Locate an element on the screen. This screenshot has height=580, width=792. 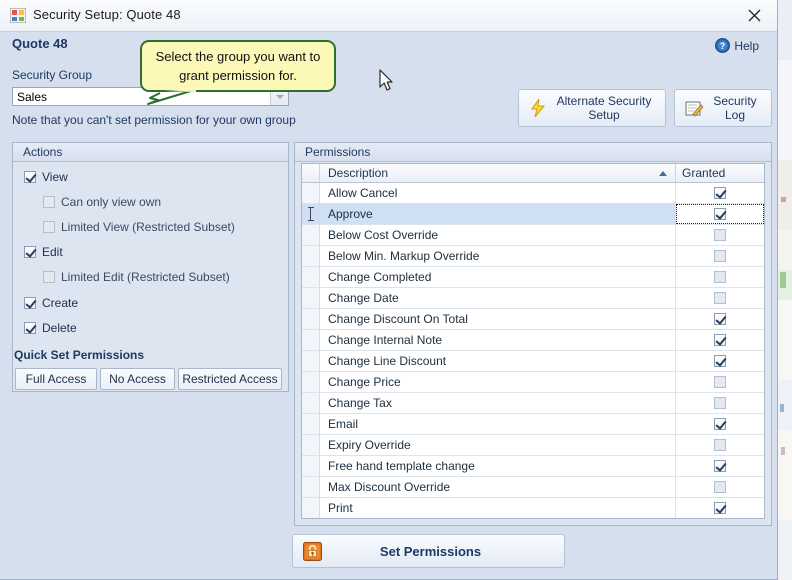
permission-description-cell: Expiry Override is located at coordinates (498, 445).